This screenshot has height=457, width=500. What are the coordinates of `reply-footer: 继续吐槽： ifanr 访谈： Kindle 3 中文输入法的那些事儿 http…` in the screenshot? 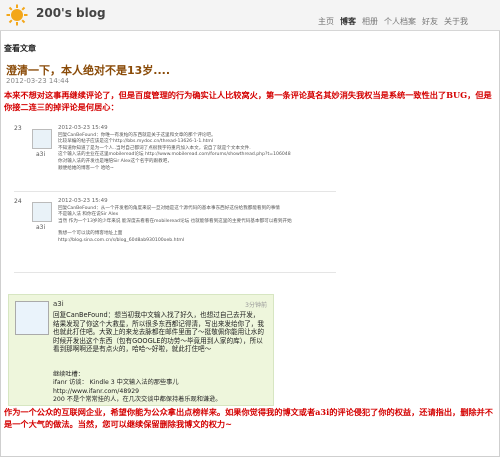 It's located at (159, 388).